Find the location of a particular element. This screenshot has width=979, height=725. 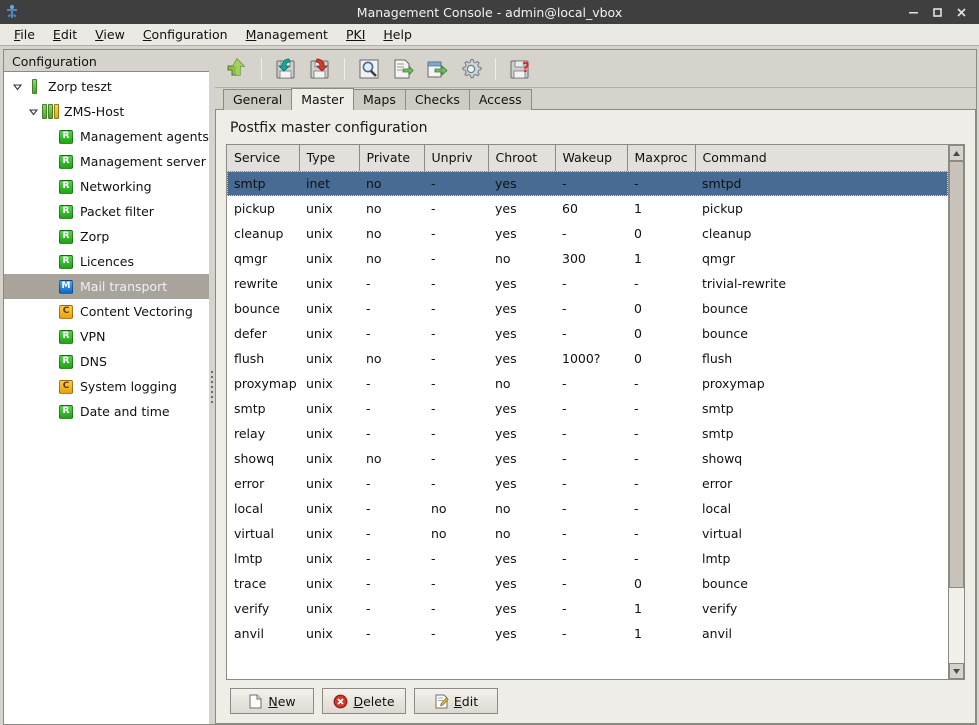

scroll-up-arrow-icon is located at coordinates (956, 153).